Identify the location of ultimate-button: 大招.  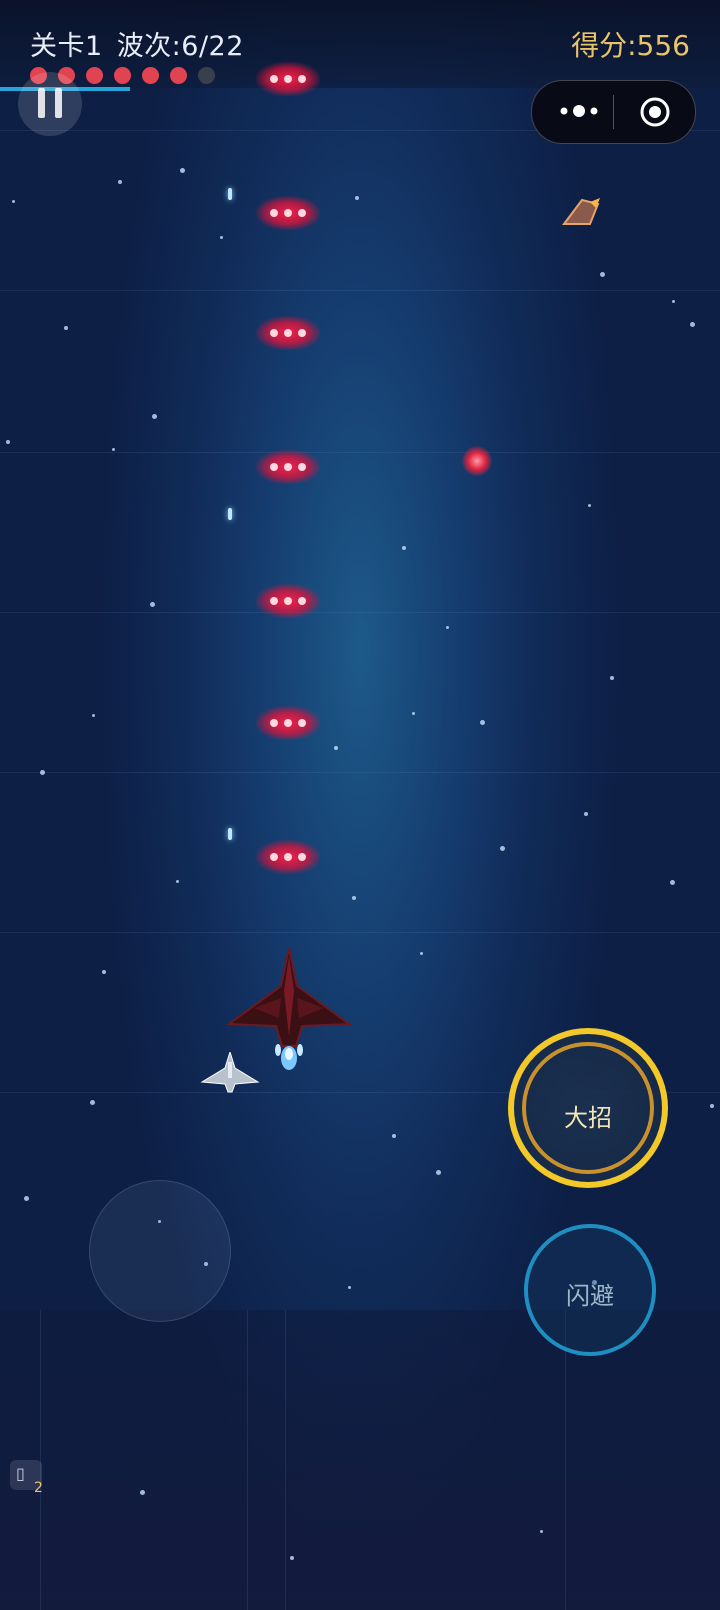
(588, 1108).